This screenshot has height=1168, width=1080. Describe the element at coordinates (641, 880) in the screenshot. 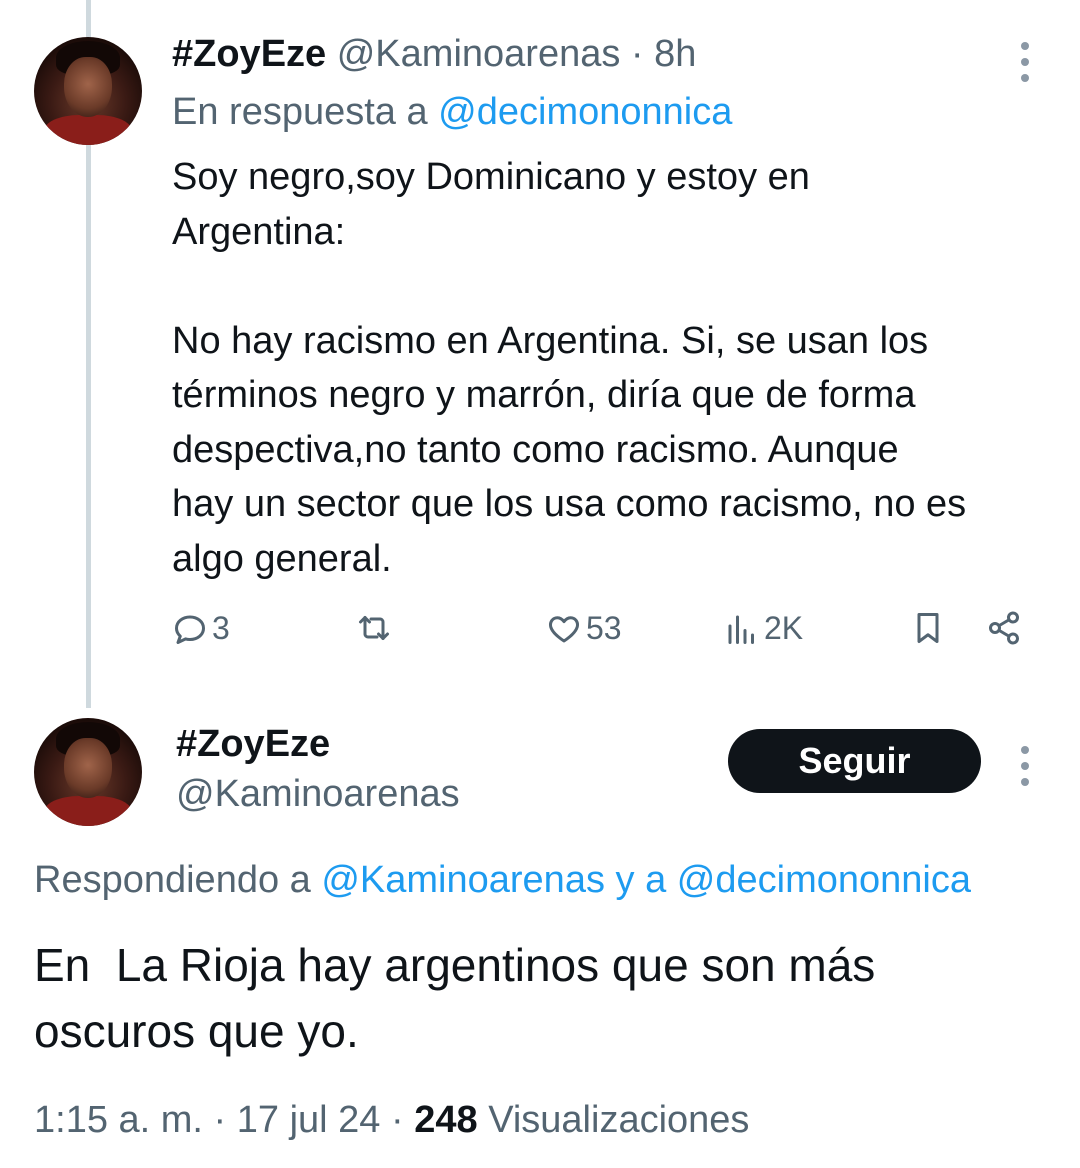

I see `replying-joiner: y a` at that location.